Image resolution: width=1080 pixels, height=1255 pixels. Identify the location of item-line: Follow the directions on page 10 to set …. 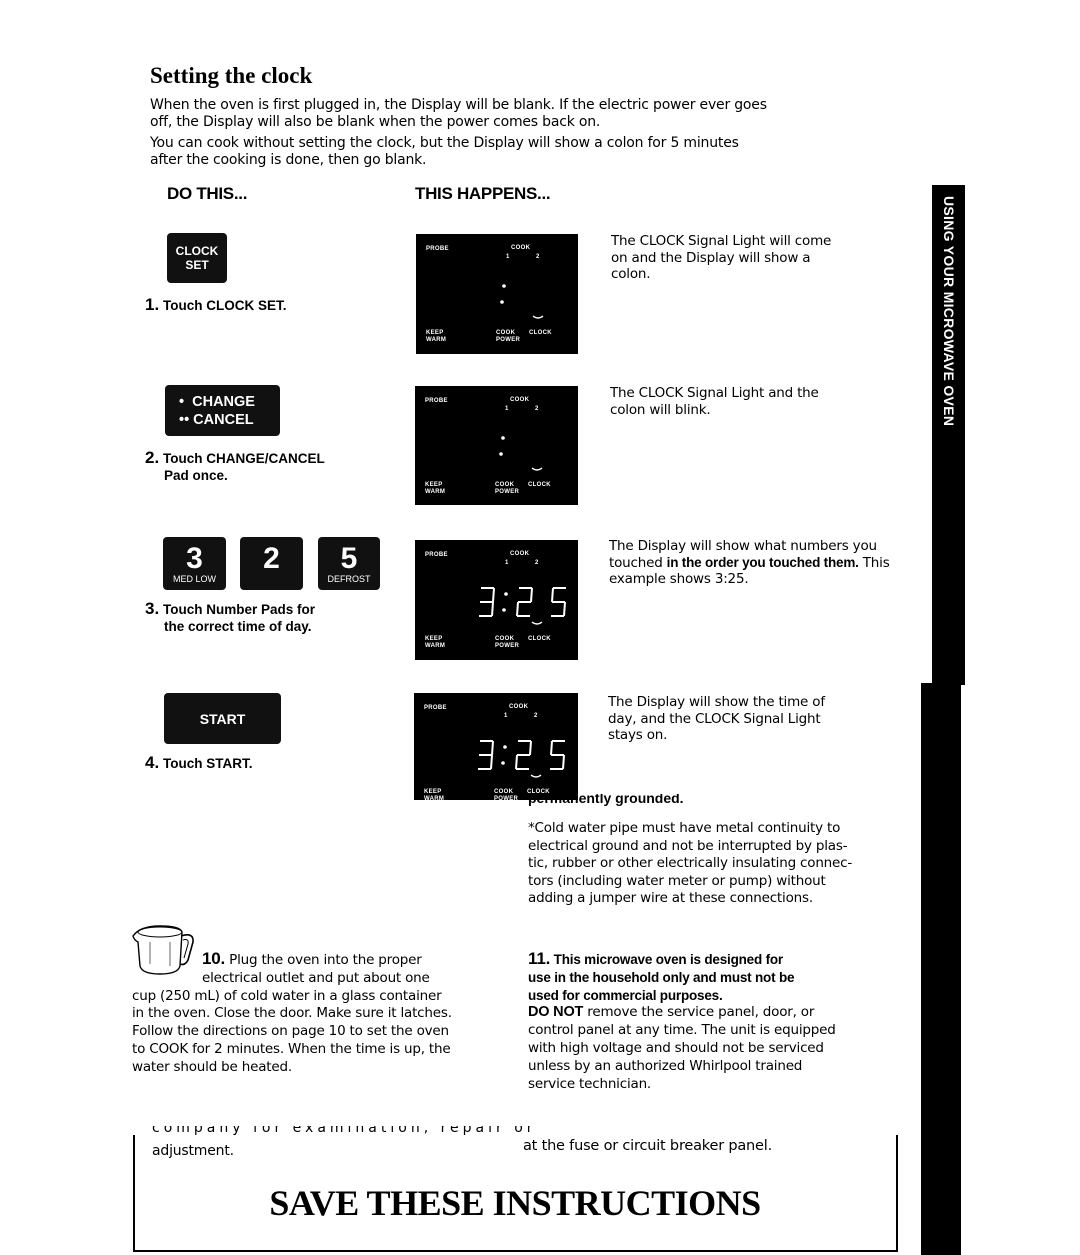
(290, 1031).